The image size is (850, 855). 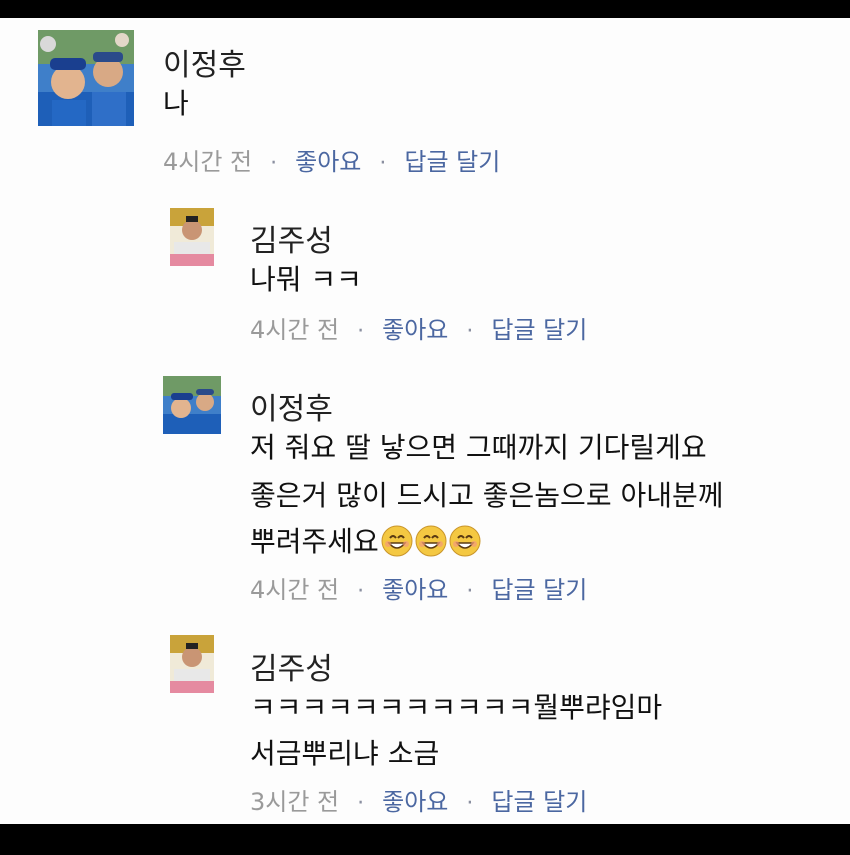 What do you see at coordinates (176, 103) in the screenshot?
I see `comment-text: 나` at bounding box center [176, 103].